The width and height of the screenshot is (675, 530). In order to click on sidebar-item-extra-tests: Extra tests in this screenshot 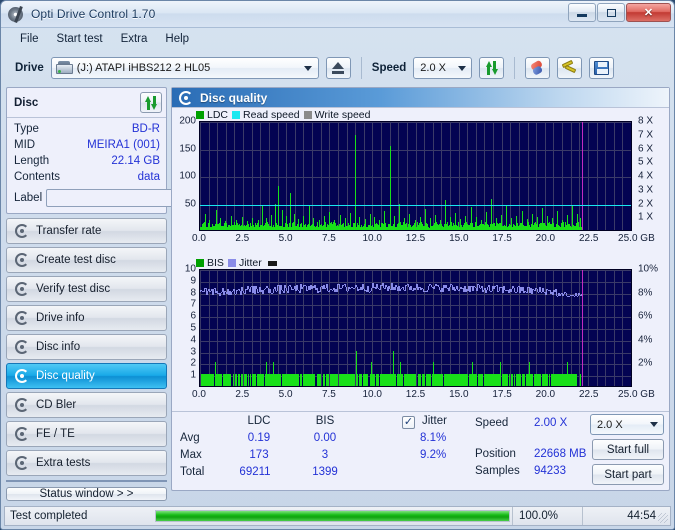, I will do `click(86, 463)`.